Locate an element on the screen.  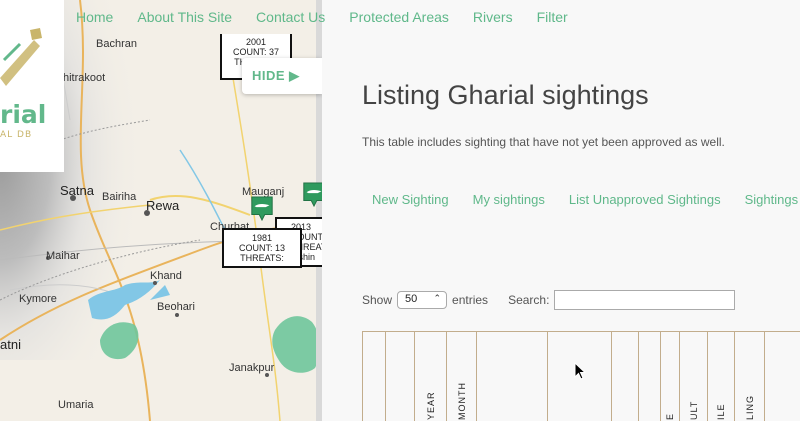
map-label-maihar: Maihar is located at coordinates (63, 256).